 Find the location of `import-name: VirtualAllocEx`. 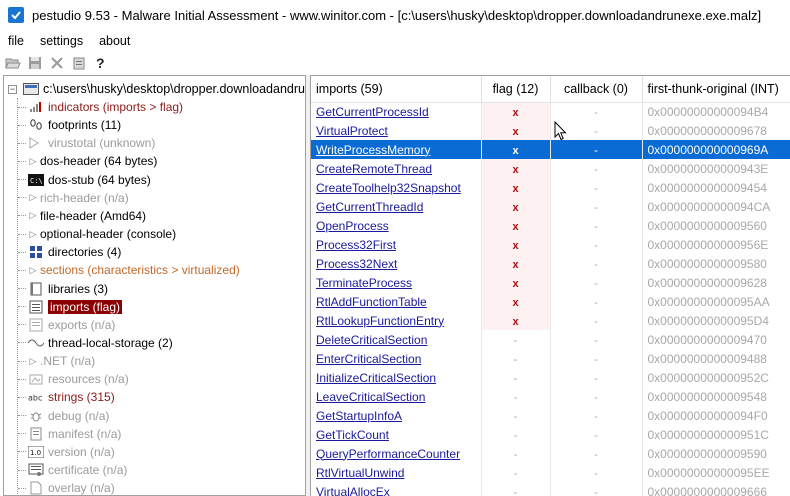

import-name: VirtualAllocEx is located at coordinates (353, 490).